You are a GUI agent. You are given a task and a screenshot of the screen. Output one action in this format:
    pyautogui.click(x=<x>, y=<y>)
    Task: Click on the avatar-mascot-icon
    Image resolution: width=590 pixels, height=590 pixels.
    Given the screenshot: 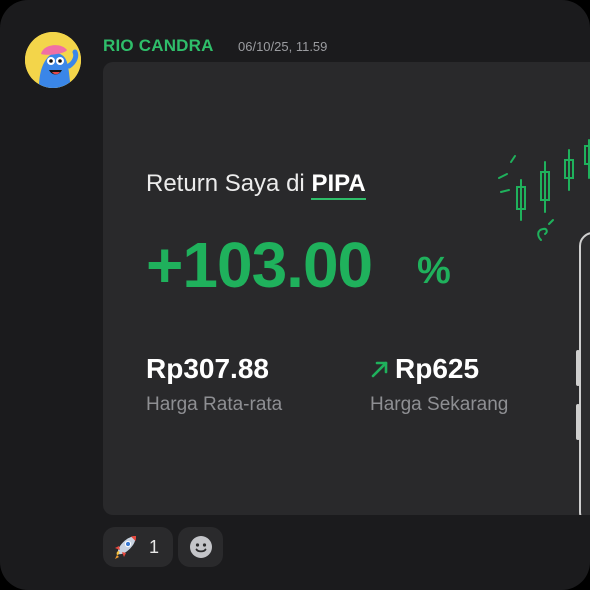 What is the action you would take?
    pyautogui.click(x=53, y=60)
    